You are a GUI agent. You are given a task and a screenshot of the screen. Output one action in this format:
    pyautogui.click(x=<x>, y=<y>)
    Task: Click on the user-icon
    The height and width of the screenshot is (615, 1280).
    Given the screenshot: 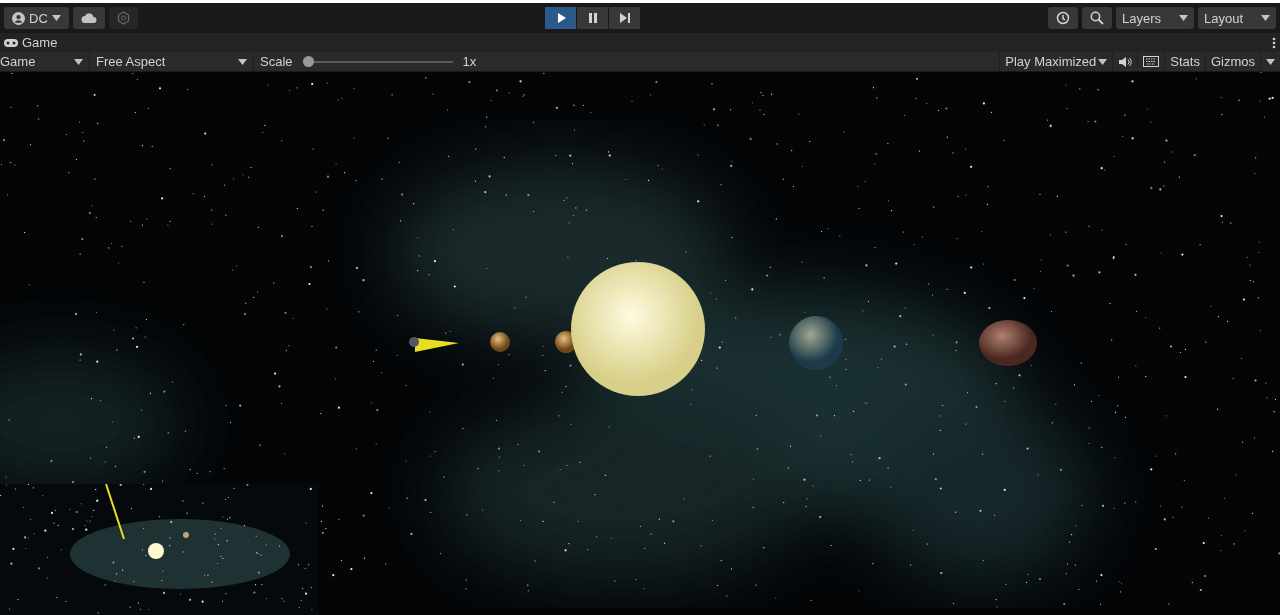 What is the action you would take?
    pyautogui.click(x=18, y=18)
    